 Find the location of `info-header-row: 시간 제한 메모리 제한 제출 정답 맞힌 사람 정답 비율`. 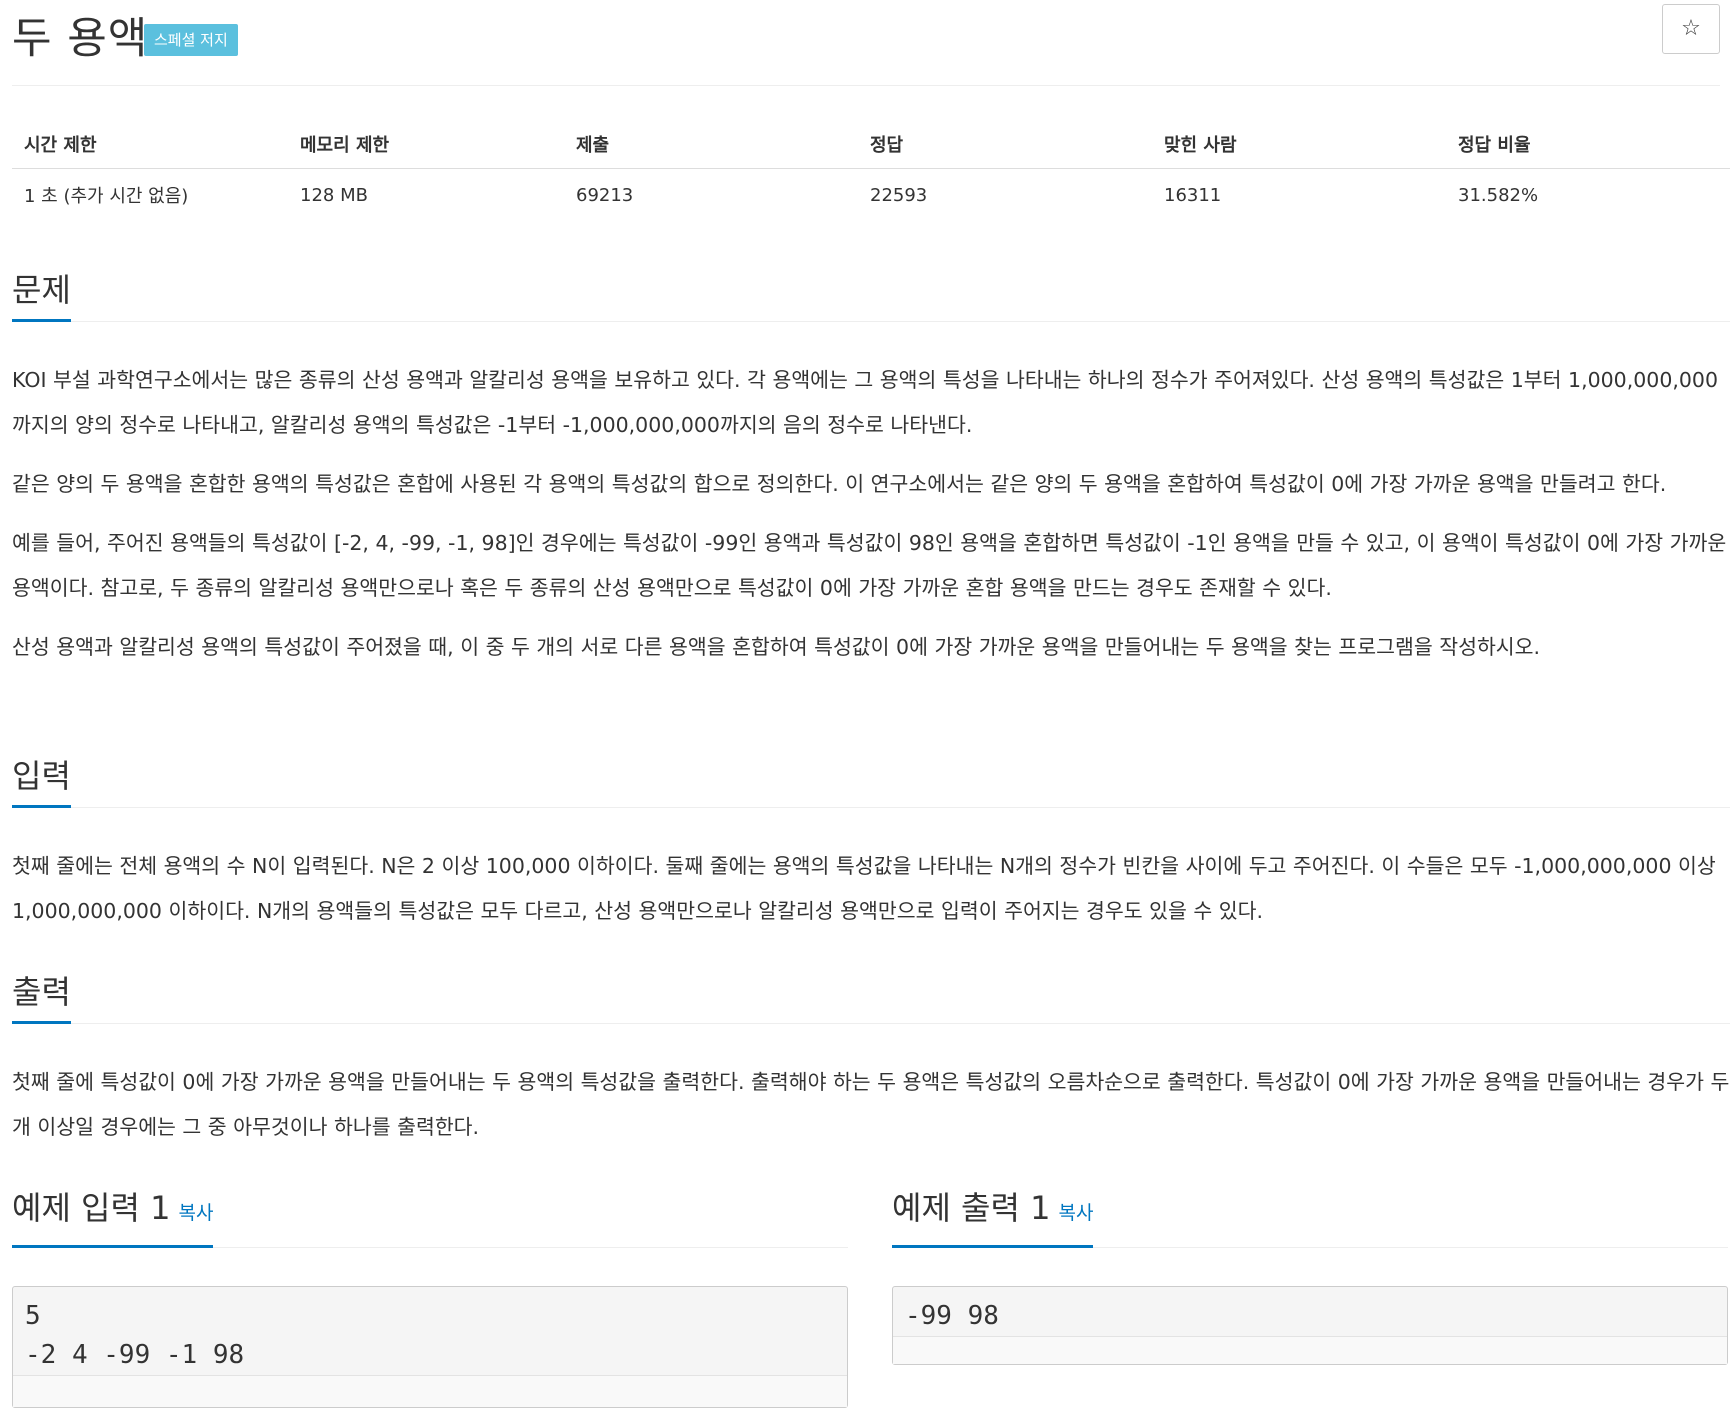

info-header-row: 시간 제한 메모리 제한 제출 정답 맞힌 사람 정답 비율 is located at coordinates (871, 144).